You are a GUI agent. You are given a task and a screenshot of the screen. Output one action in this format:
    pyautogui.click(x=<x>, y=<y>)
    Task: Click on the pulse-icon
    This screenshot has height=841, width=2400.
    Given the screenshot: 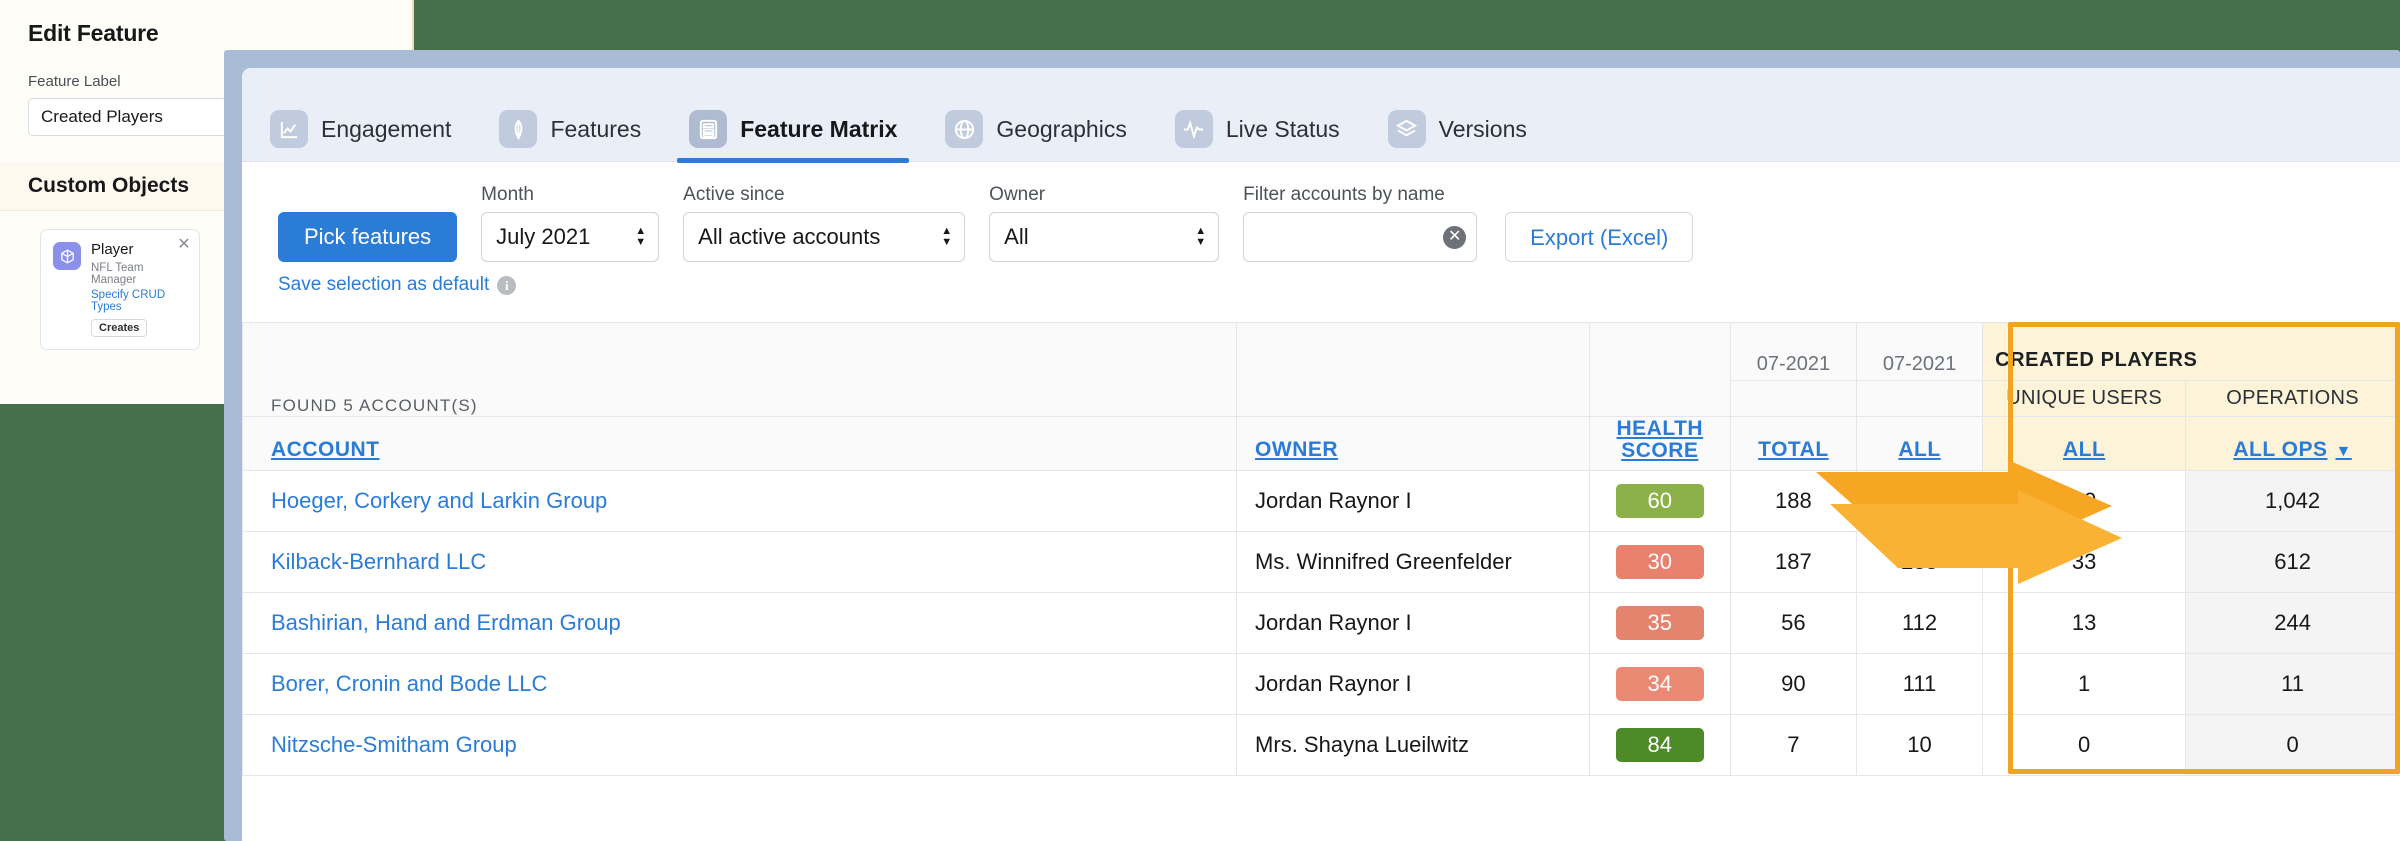 What is the action you would take?
    pyautogui.click(x=1193, y=129)
    